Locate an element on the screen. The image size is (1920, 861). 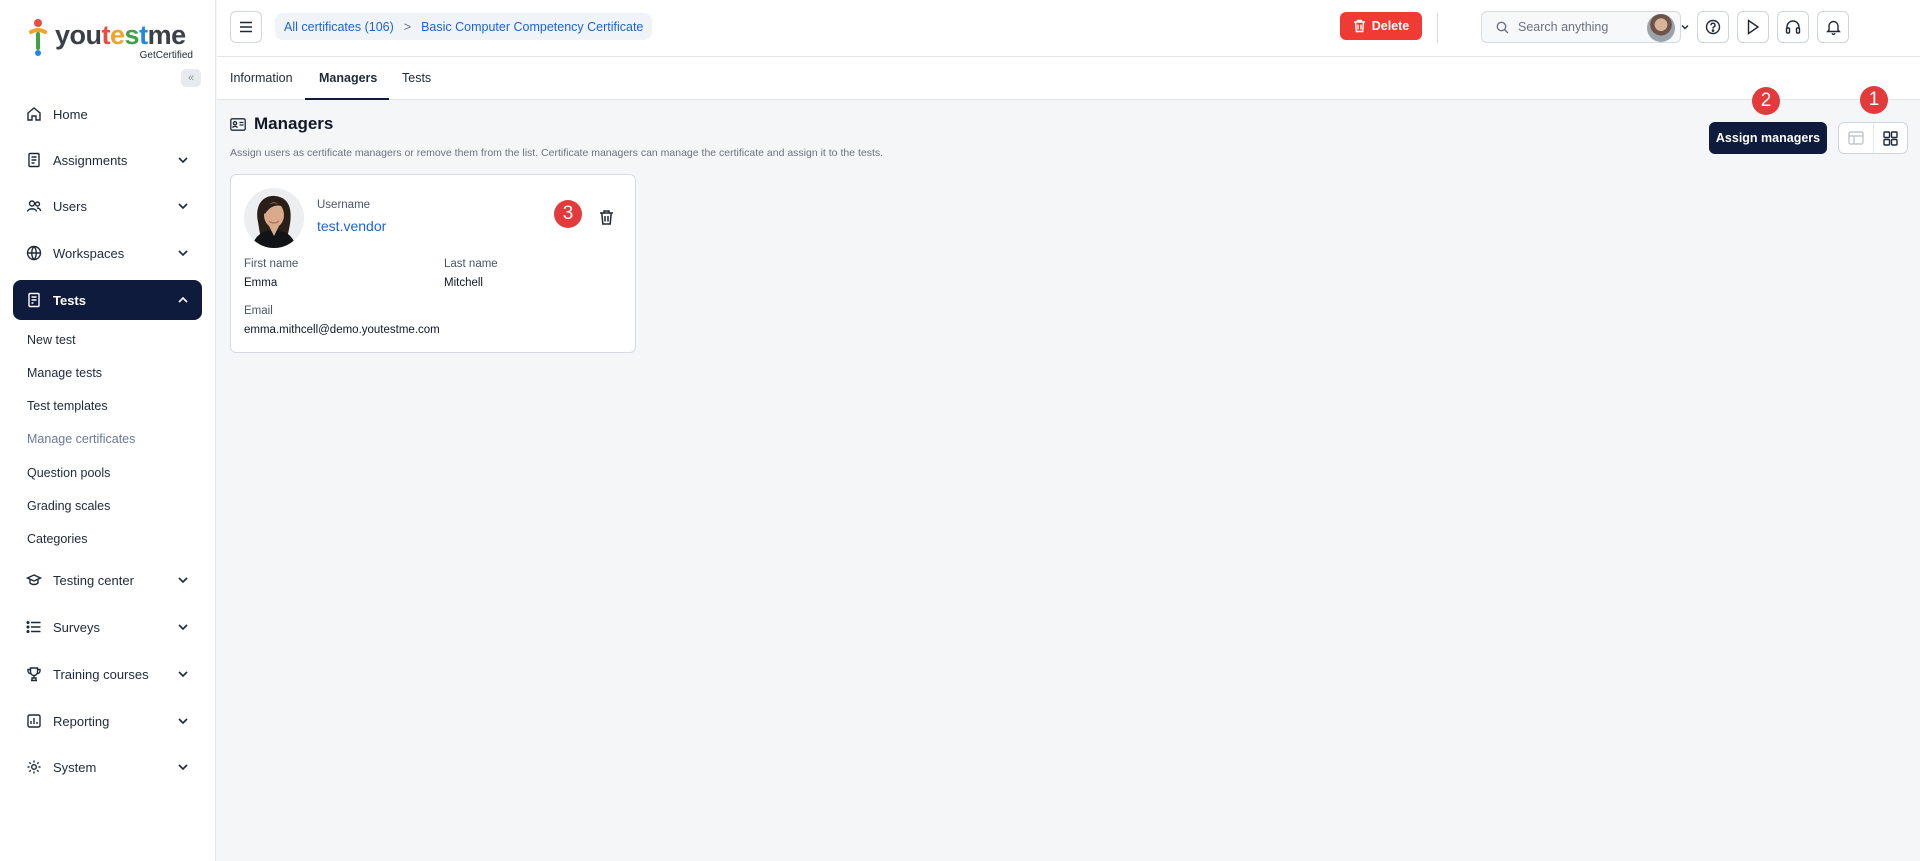
testing-center-icon is located at coordinates (34, 580).